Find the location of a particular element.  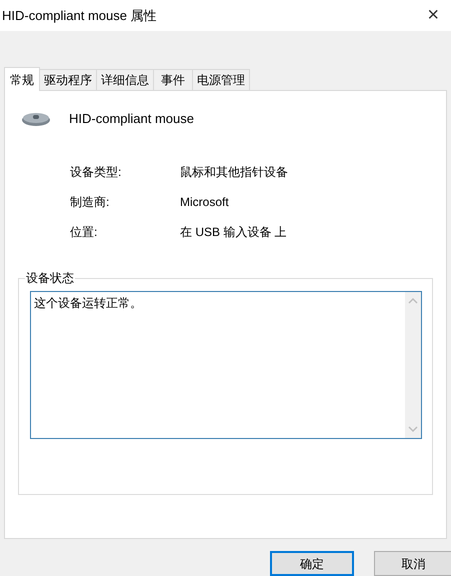

property-value: Microsoft is located at coordinates (204, 202).